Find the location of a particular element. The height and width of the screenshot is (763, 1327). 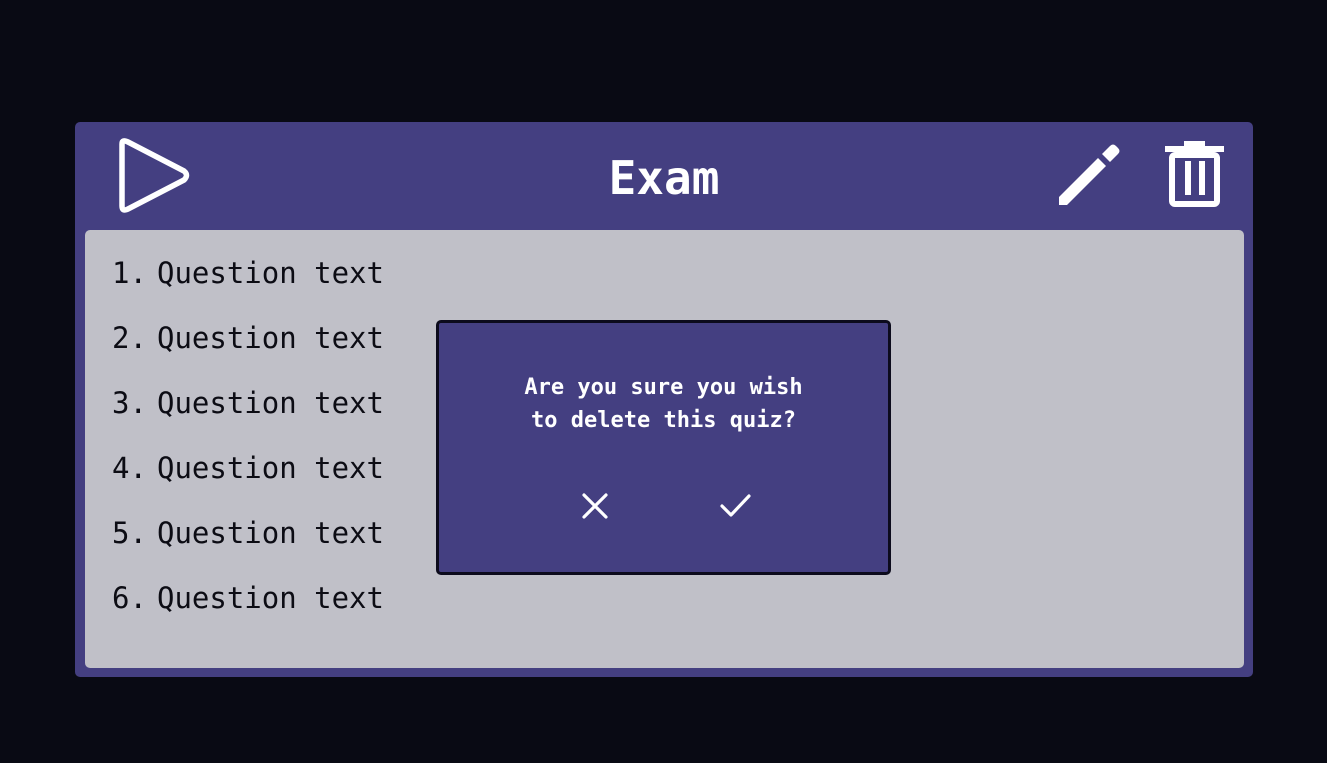

play-button is located at coordinates (153, 175).